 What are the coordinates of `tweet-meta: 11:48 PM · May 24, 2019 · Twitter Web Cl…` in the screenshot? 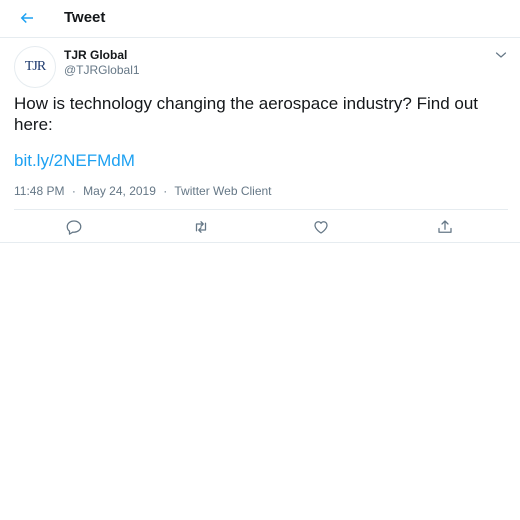 It's located at (143, 191).